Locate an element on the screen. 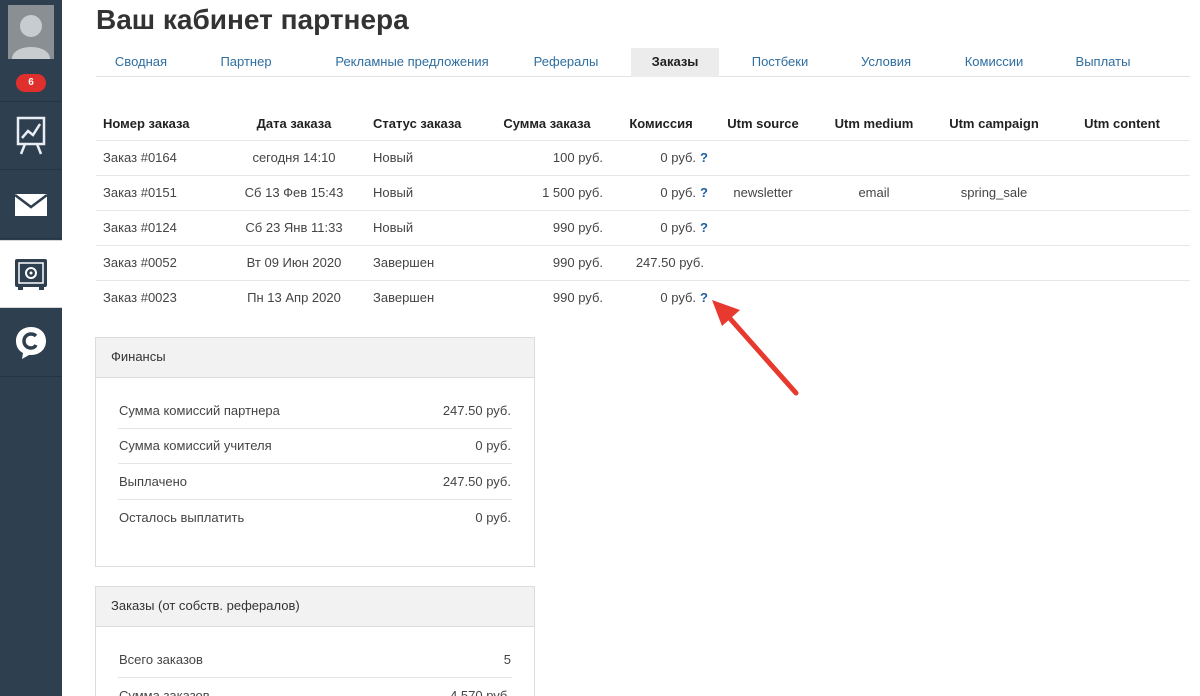  order-sum: 1 500 руб. is located at coordinates (547, 193).